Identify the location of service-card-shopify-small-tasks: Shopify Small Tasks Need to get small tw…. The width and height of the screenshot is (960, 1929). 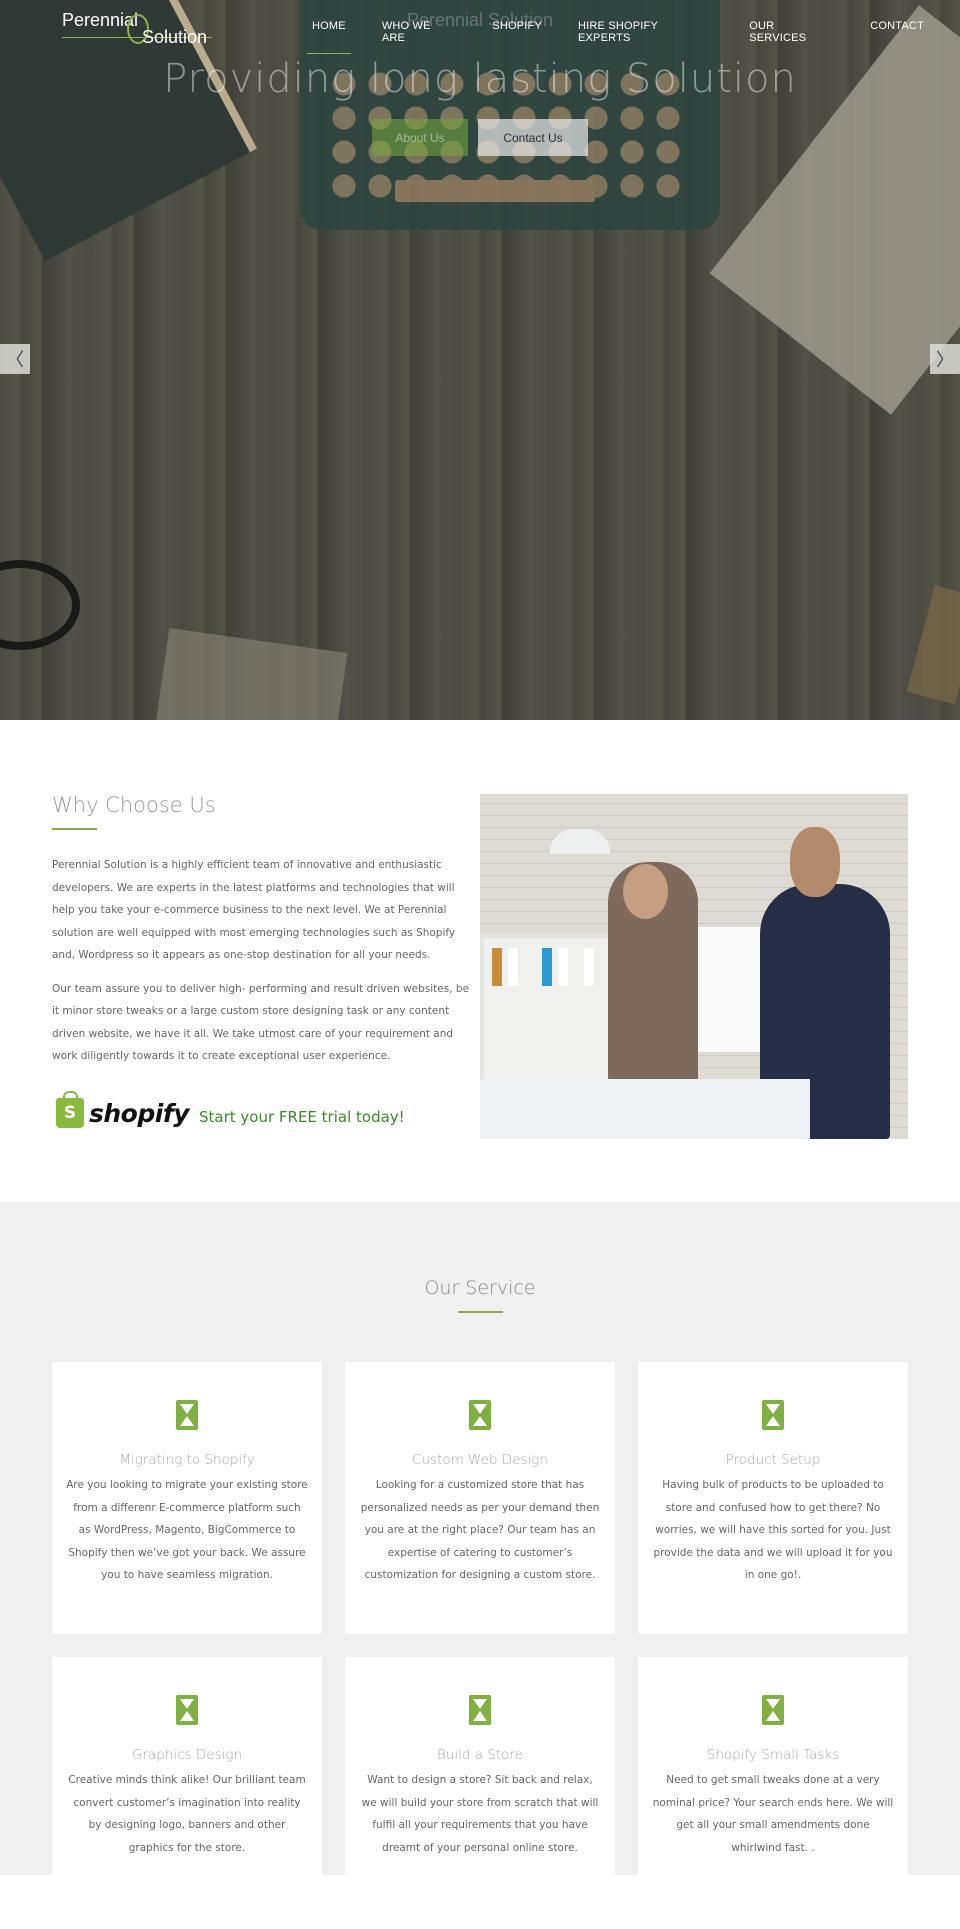
(773, 1793).